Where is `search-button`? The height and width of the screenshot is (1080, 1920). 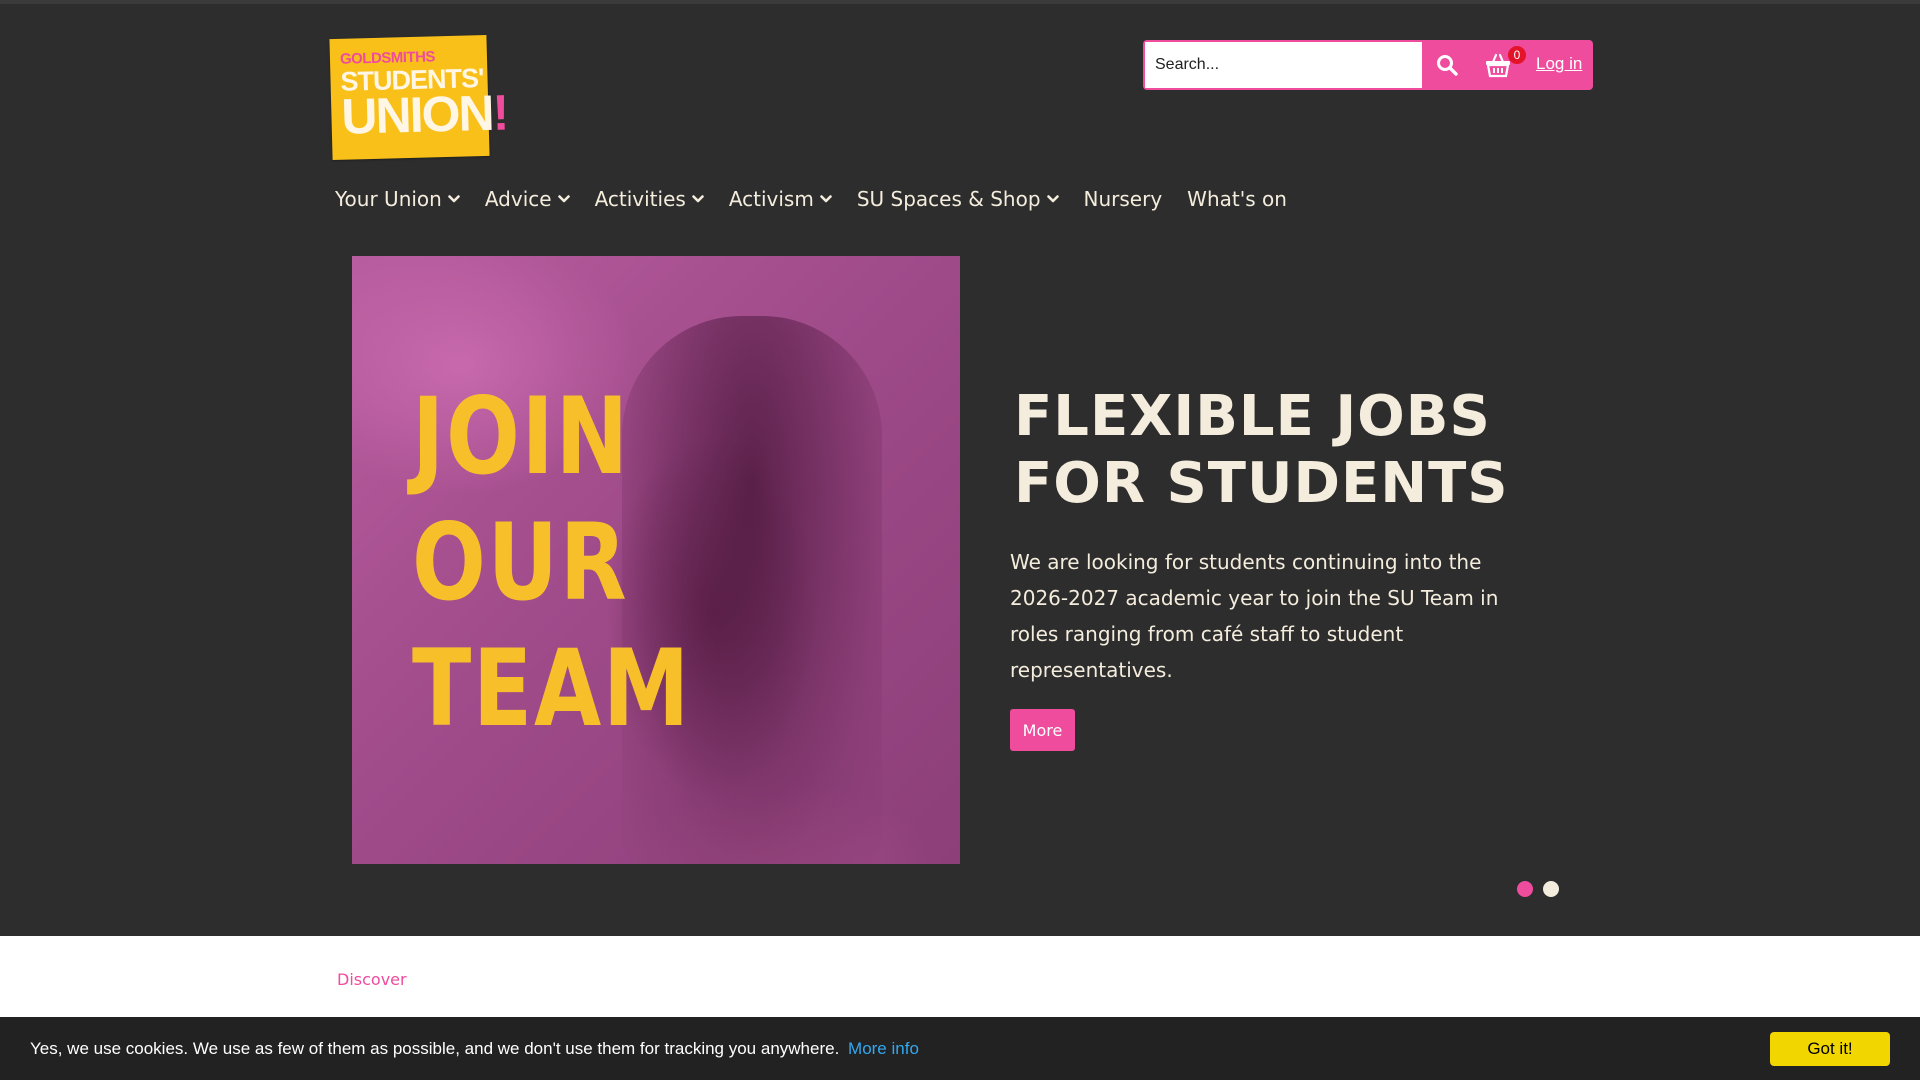
search-button is located at coordinates (1447, 65).